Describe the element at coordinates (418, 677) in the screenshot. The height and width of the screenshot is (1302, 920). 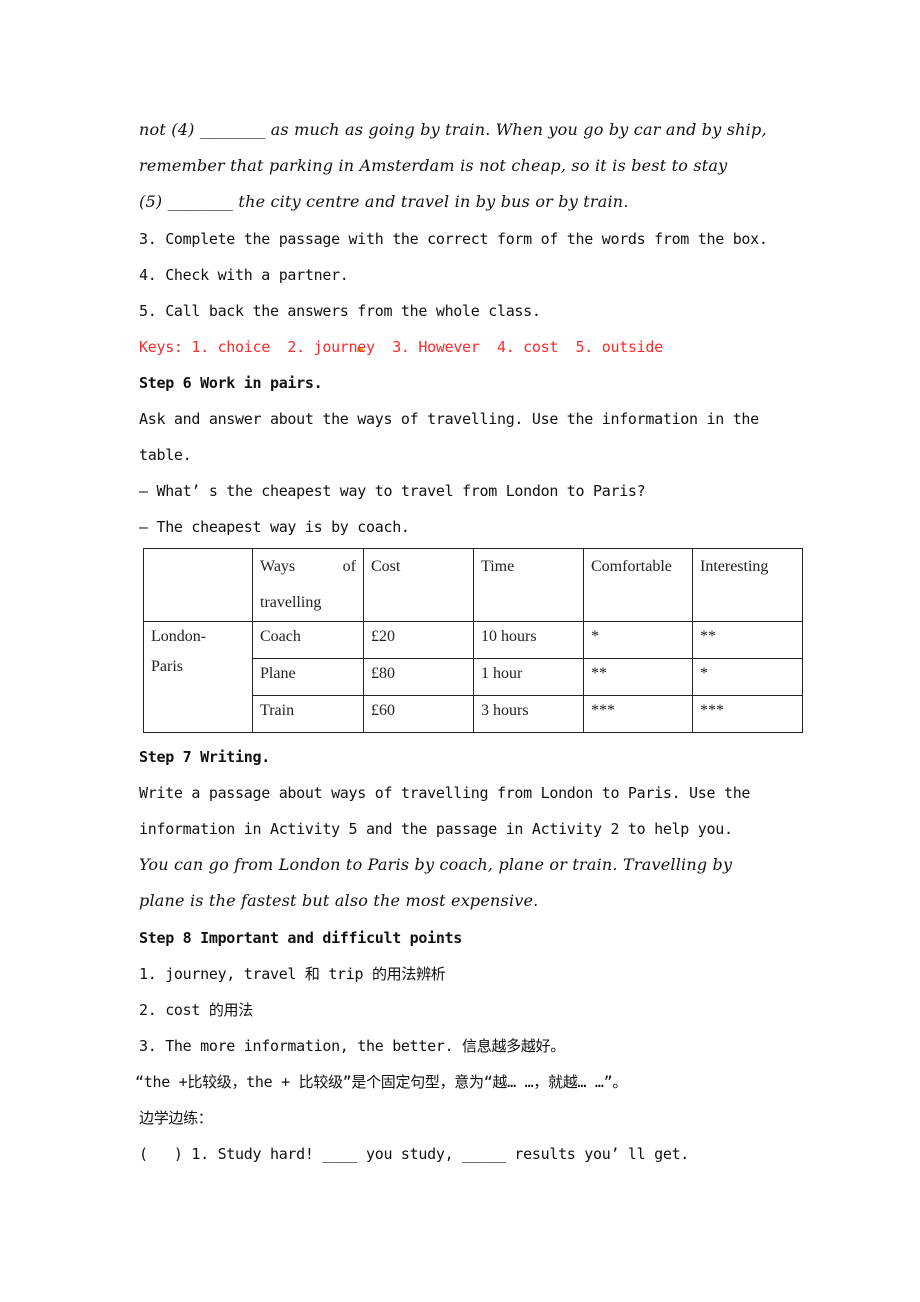
I see `cell-cost: £80` at that location.